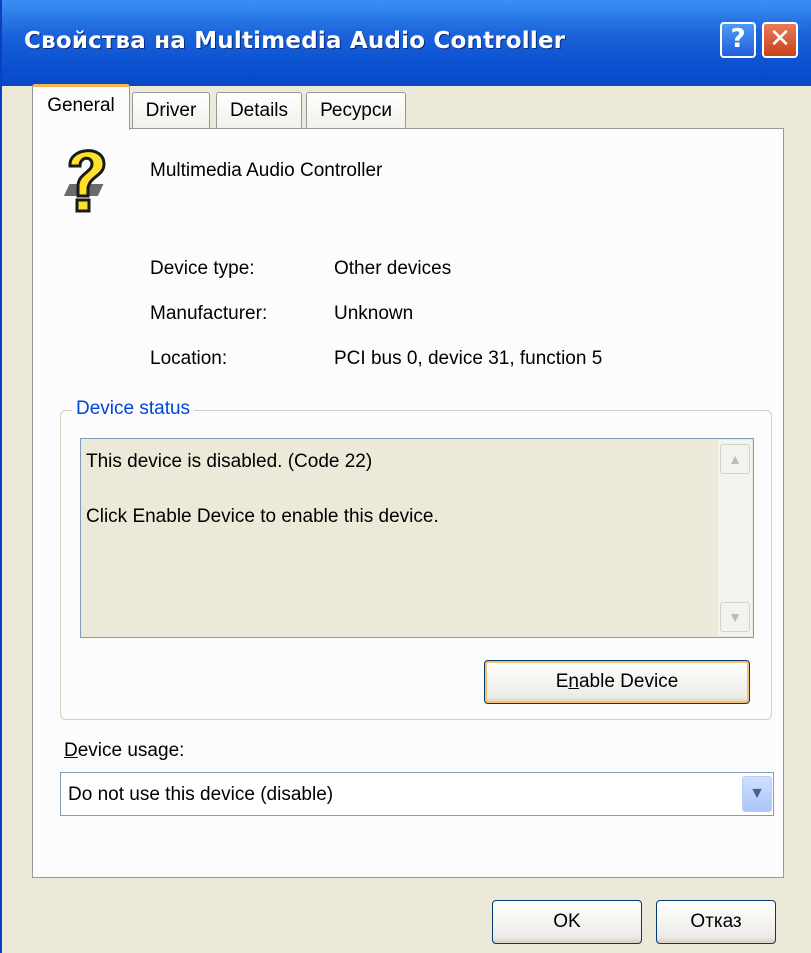  What do you see at coordinates (468, 358) in the screenshot?
I see `location-value: PCI bus 0, device 31, function 5` at bounding box center [468, 358].